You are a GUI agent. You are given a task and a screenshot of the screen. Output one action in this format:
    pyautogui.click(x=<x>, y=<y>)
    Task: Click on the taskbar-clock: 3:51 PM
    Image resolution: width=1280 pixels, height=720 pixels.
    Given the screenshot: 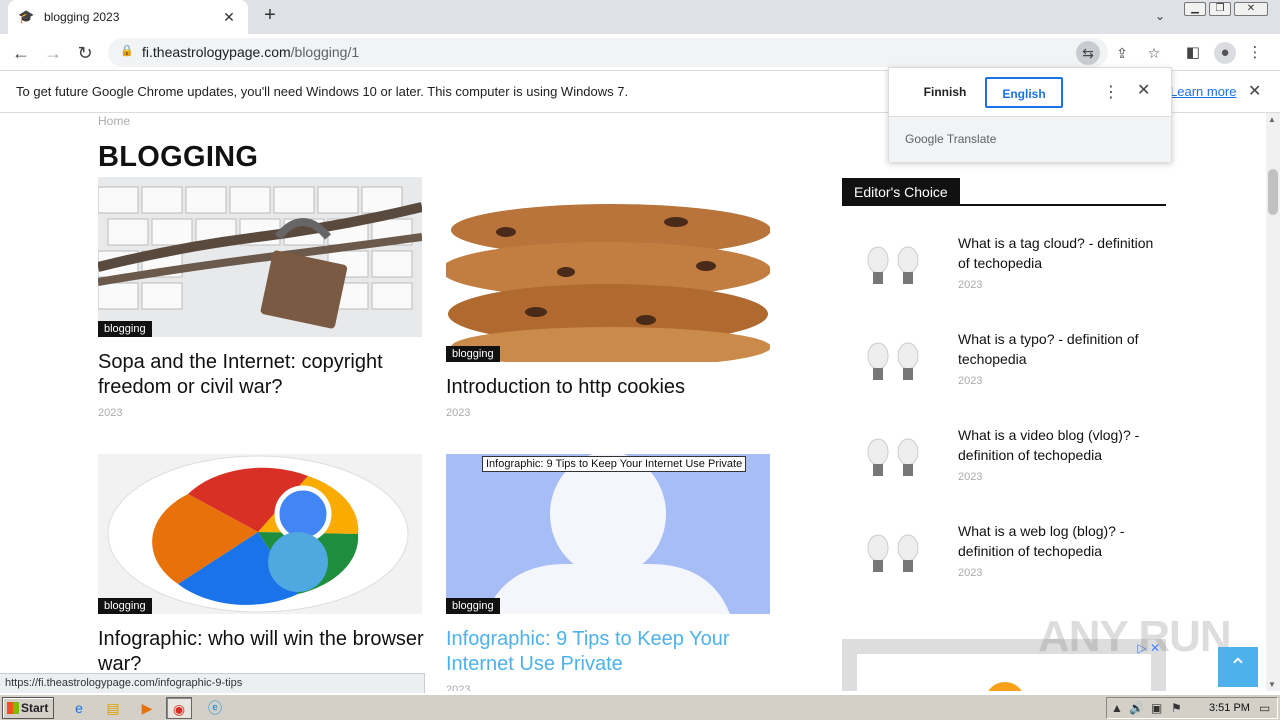 What is the action you would take?
    pyautogui.click(x=1229, y=708)
    